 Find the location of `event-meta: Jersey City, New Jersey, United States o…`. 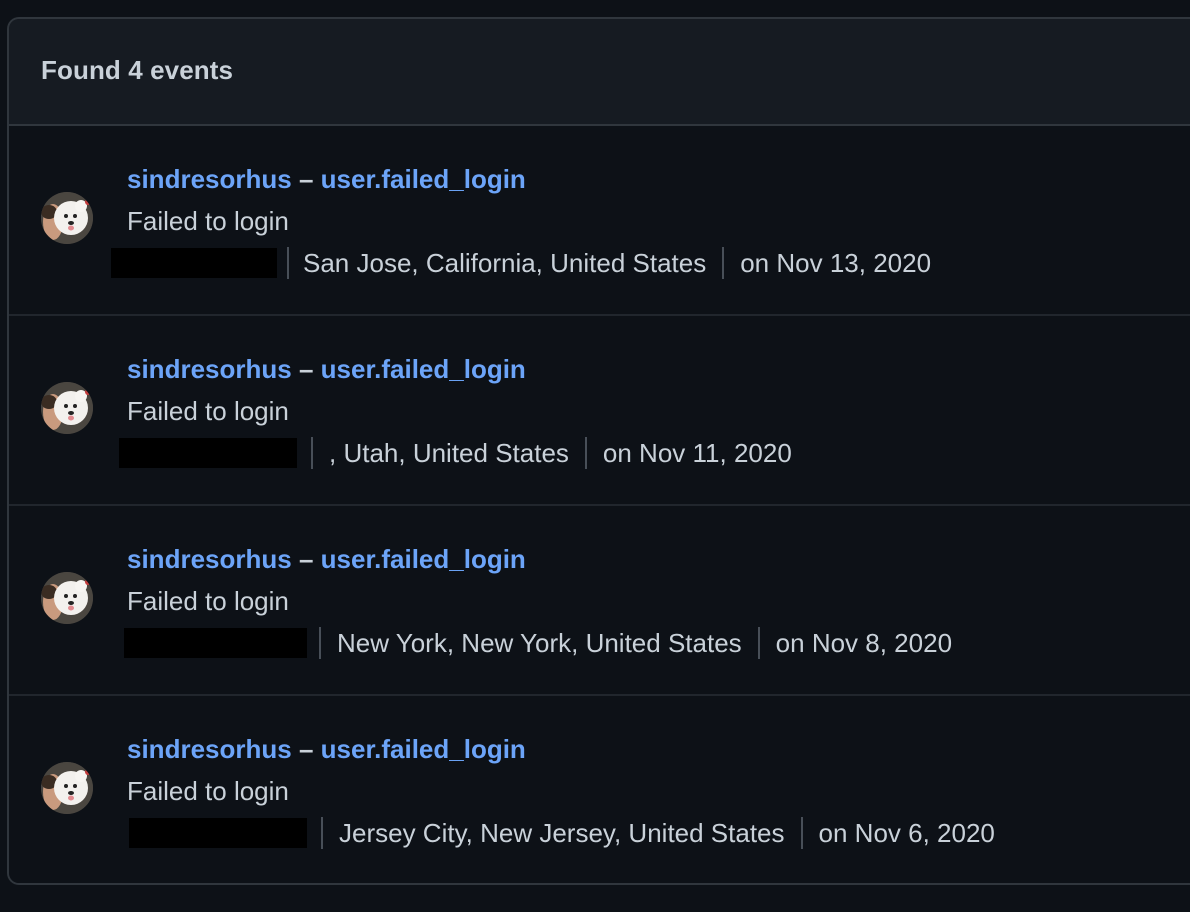

event-meta: Jersey City, New Jersey, United States o… is located at coordinates (562, 833).